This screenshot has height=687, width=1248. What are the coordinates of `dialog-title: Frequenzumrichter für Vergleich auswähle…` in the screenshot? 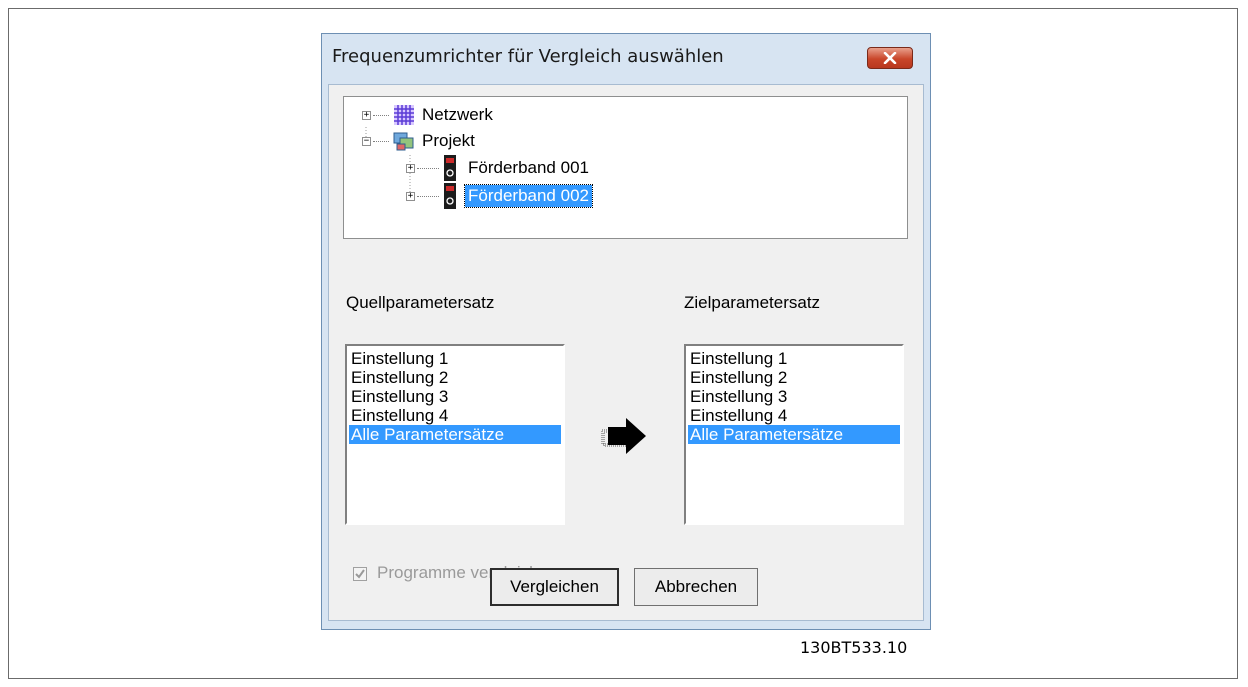 It's located at (528, 56).